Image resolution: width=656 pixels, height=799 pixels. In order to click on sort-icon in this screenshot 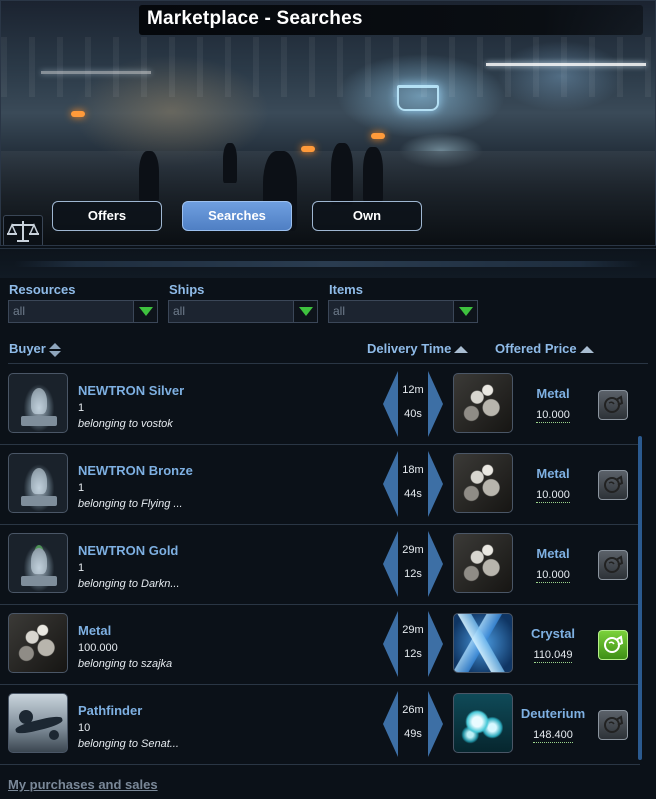, I will do `click(54, 349)`.